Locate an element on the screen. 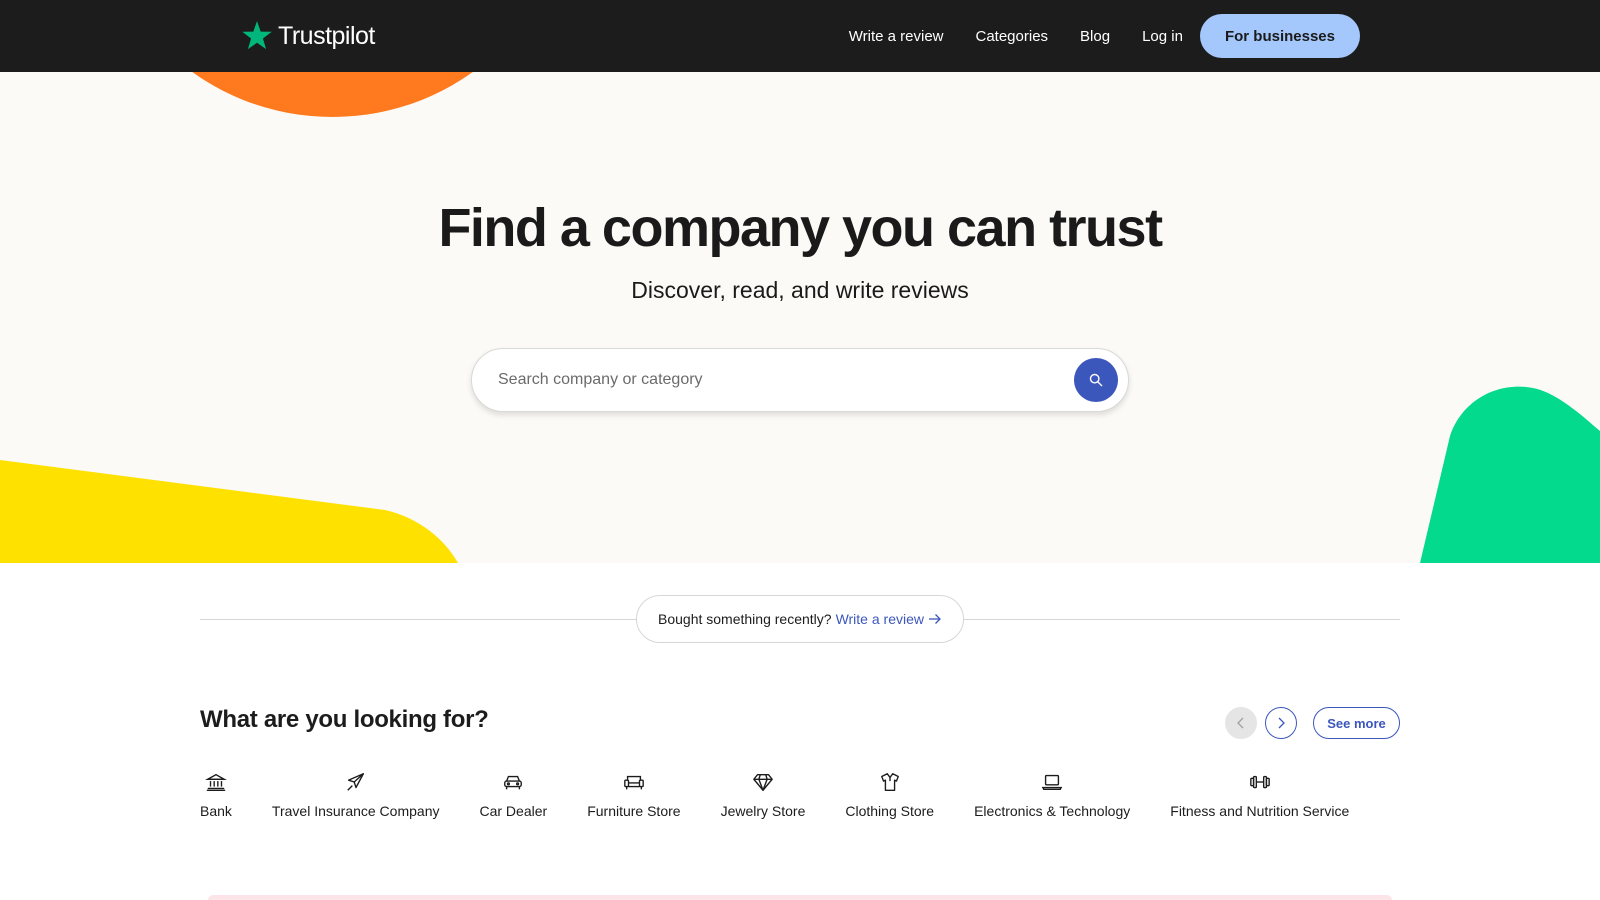  category-item-furniture-store: Furniture Store is located at coordinates (634, 798).